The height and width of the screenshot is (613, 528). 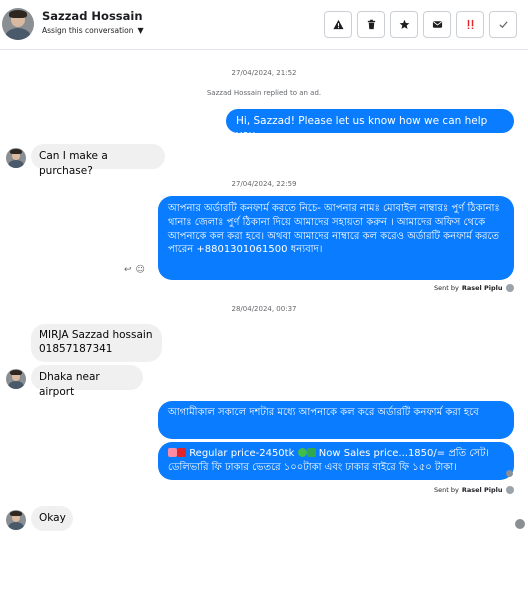 I want to click on cross-mark-emoji-icon, so click(x=181, y=452).